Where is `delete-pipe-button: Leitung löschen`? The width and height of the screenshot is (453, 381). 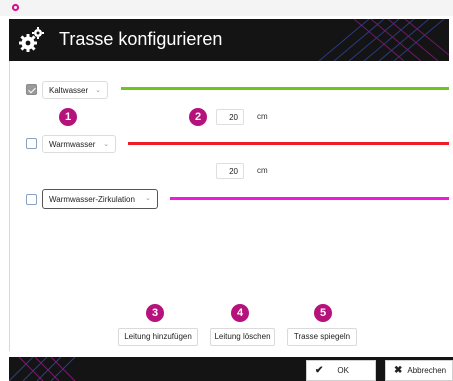 delete-pipe-button: Leitung löschen is located at coordinates (242, 337).